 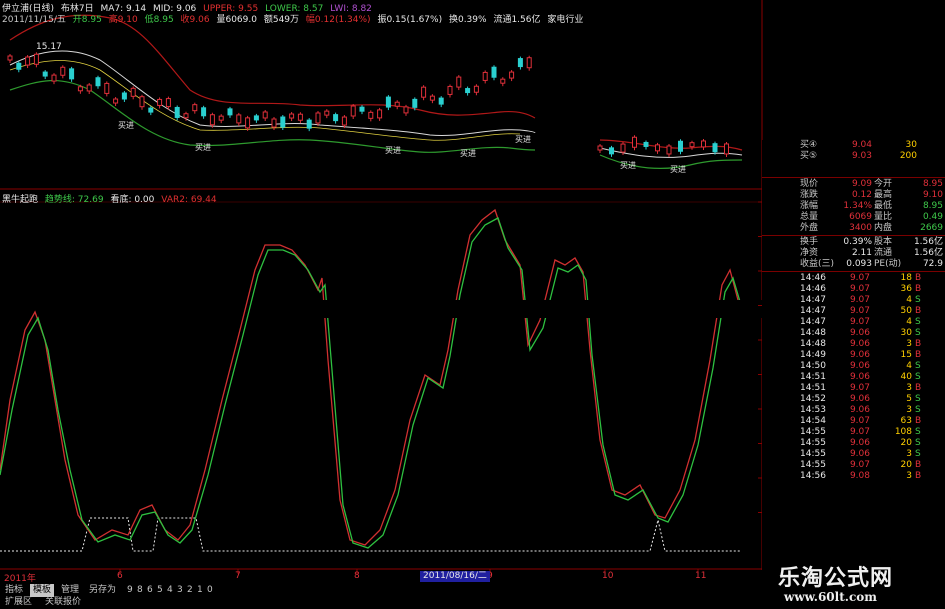 I want to click on tick-row: 14:53 9.06 3 S, so click(x=853, y=410).